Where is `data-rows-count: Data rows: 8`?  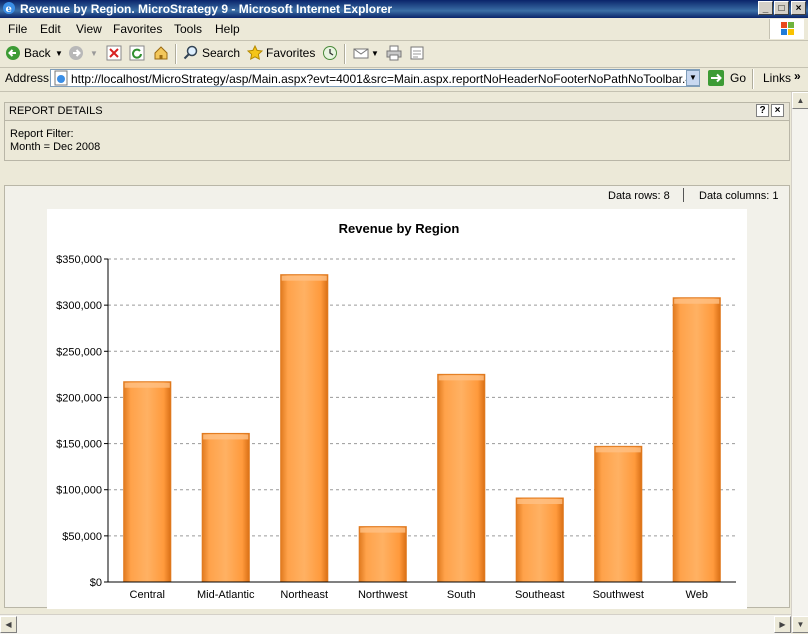
data-rows-count: Data rows: 8 is located at coordinates (639, 196).